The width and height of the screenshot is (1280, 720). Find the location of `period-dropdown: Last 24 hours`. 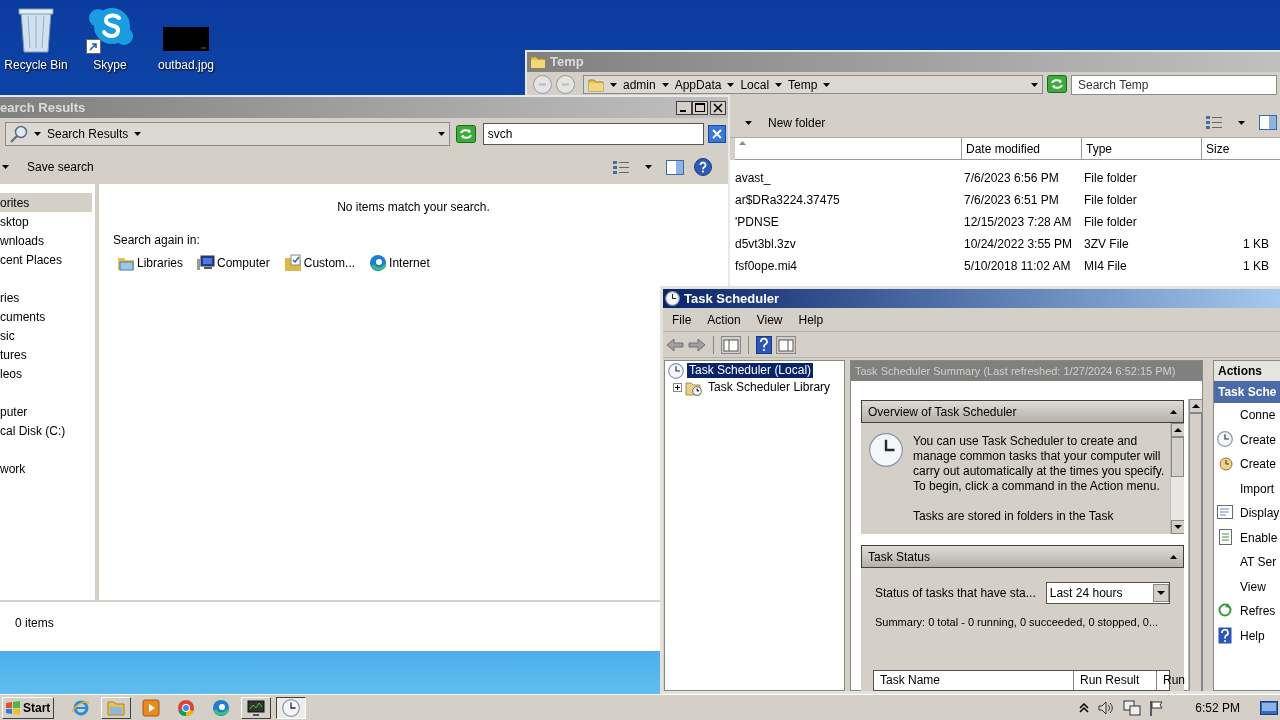

period-dropdown: Last 24 hours is located at coordinates (1107, 593).